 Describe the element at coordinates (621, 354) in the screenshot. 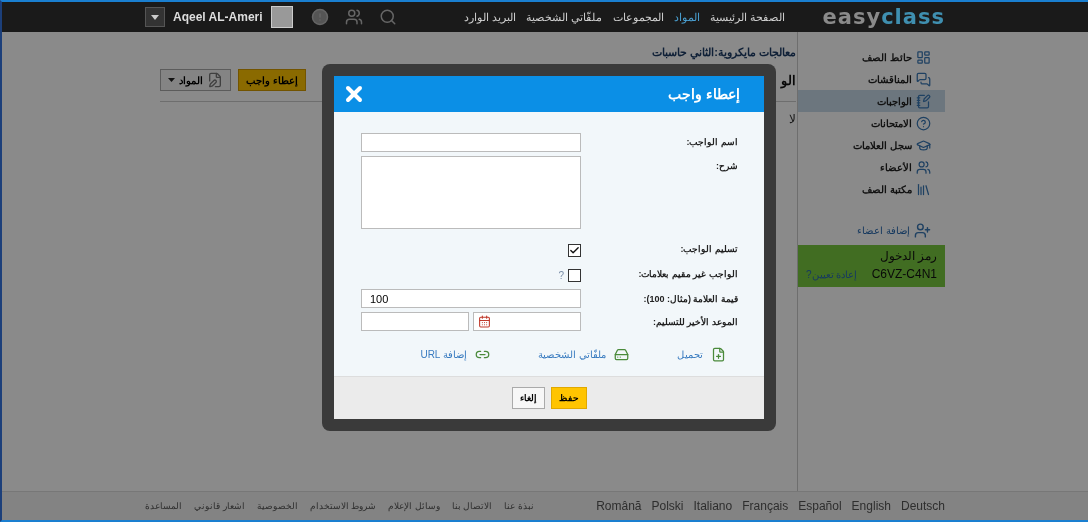

I see `drive-icon` at that location.